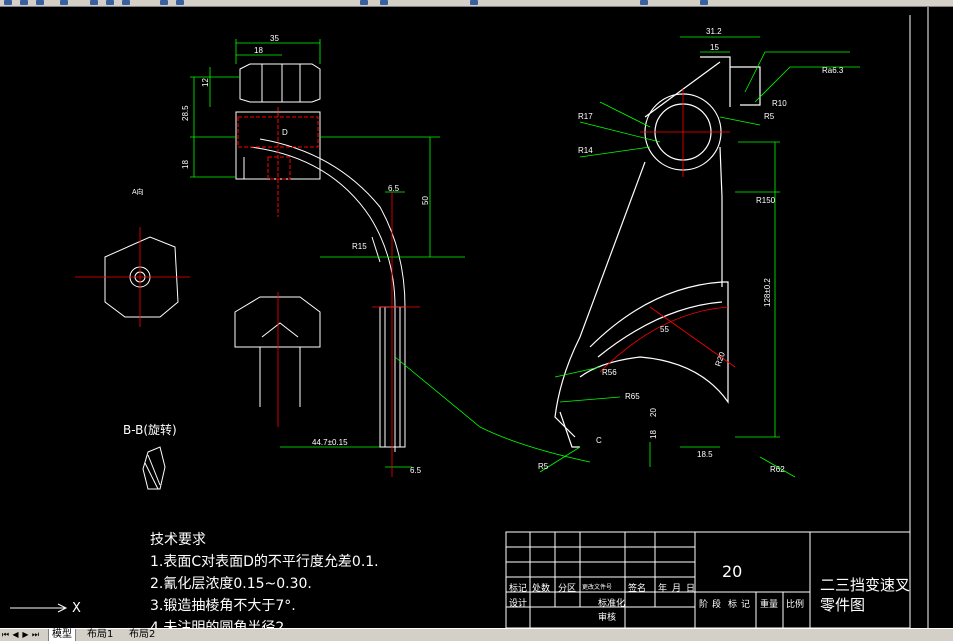  Describe the element at coordinates (637, 589) in the screenshot. I see `tb-cell-sign: 签名` at that location.